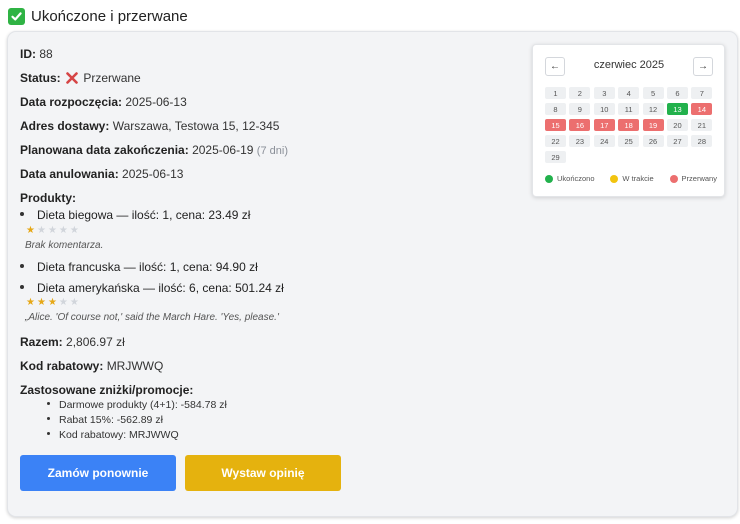 Image resolution: width=740 pixels, height=524 pixels. I want to click on section-title: Ukończone i przerwane, so click(109, 16).